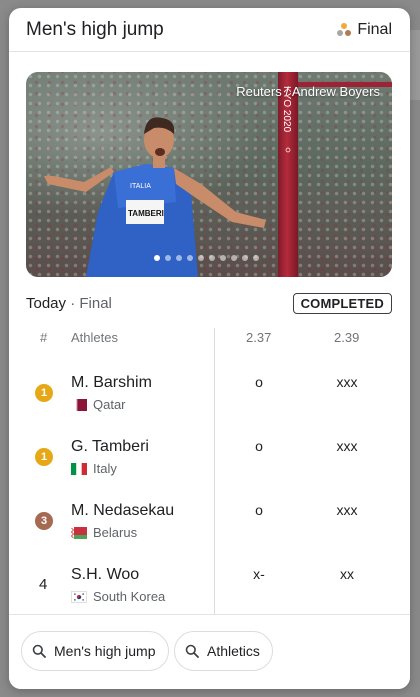 The width and height of the screenshot is (420, 697). What do you see at coordinates (79, 532) in the screenshot?
I see `belarus-flag-icon` at bounding box center [79, 532].